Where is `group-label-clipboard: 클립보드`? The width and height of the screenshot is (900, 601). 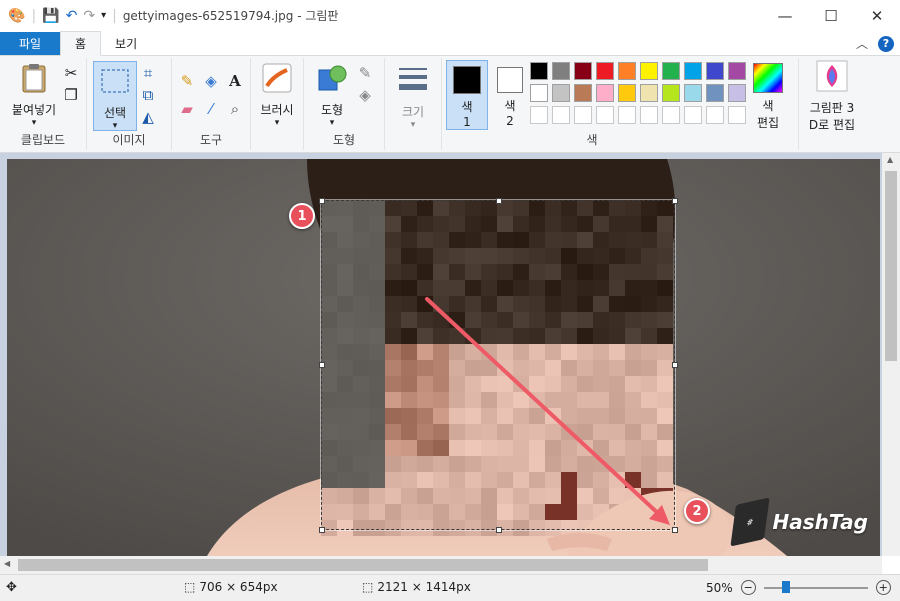 group-label-clipboard: 클립보드 is located at coordinates (43, 140).